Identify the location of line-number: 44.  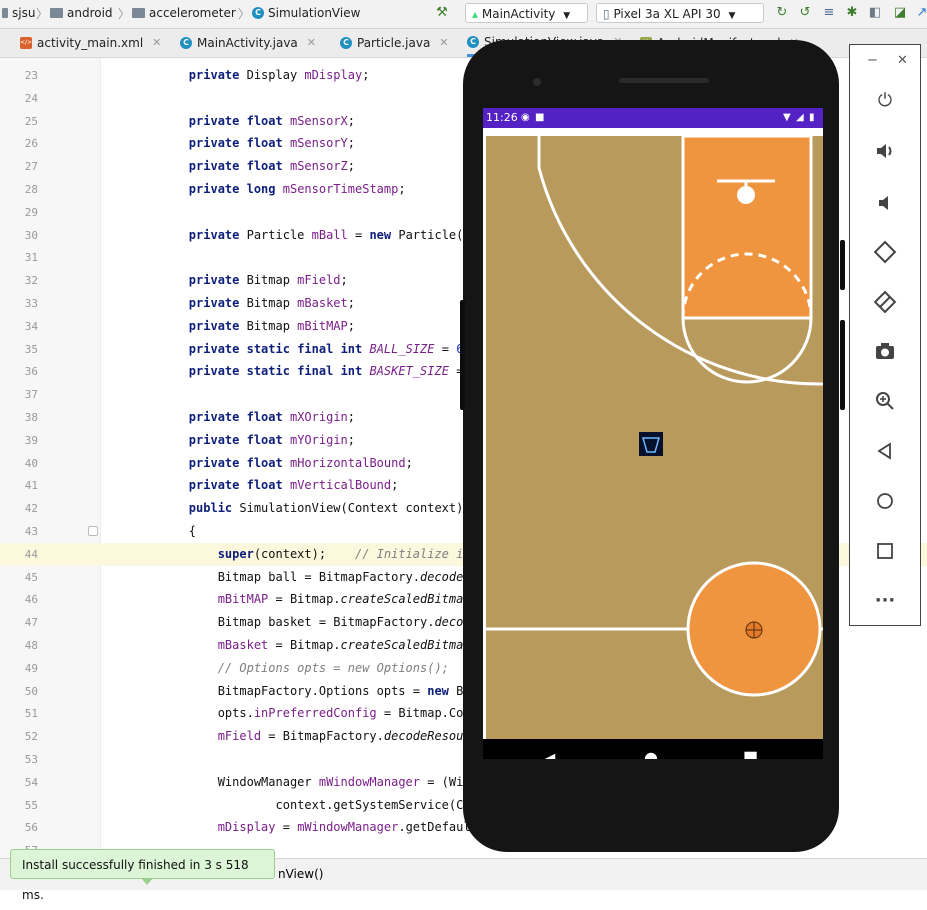
(31, 554).